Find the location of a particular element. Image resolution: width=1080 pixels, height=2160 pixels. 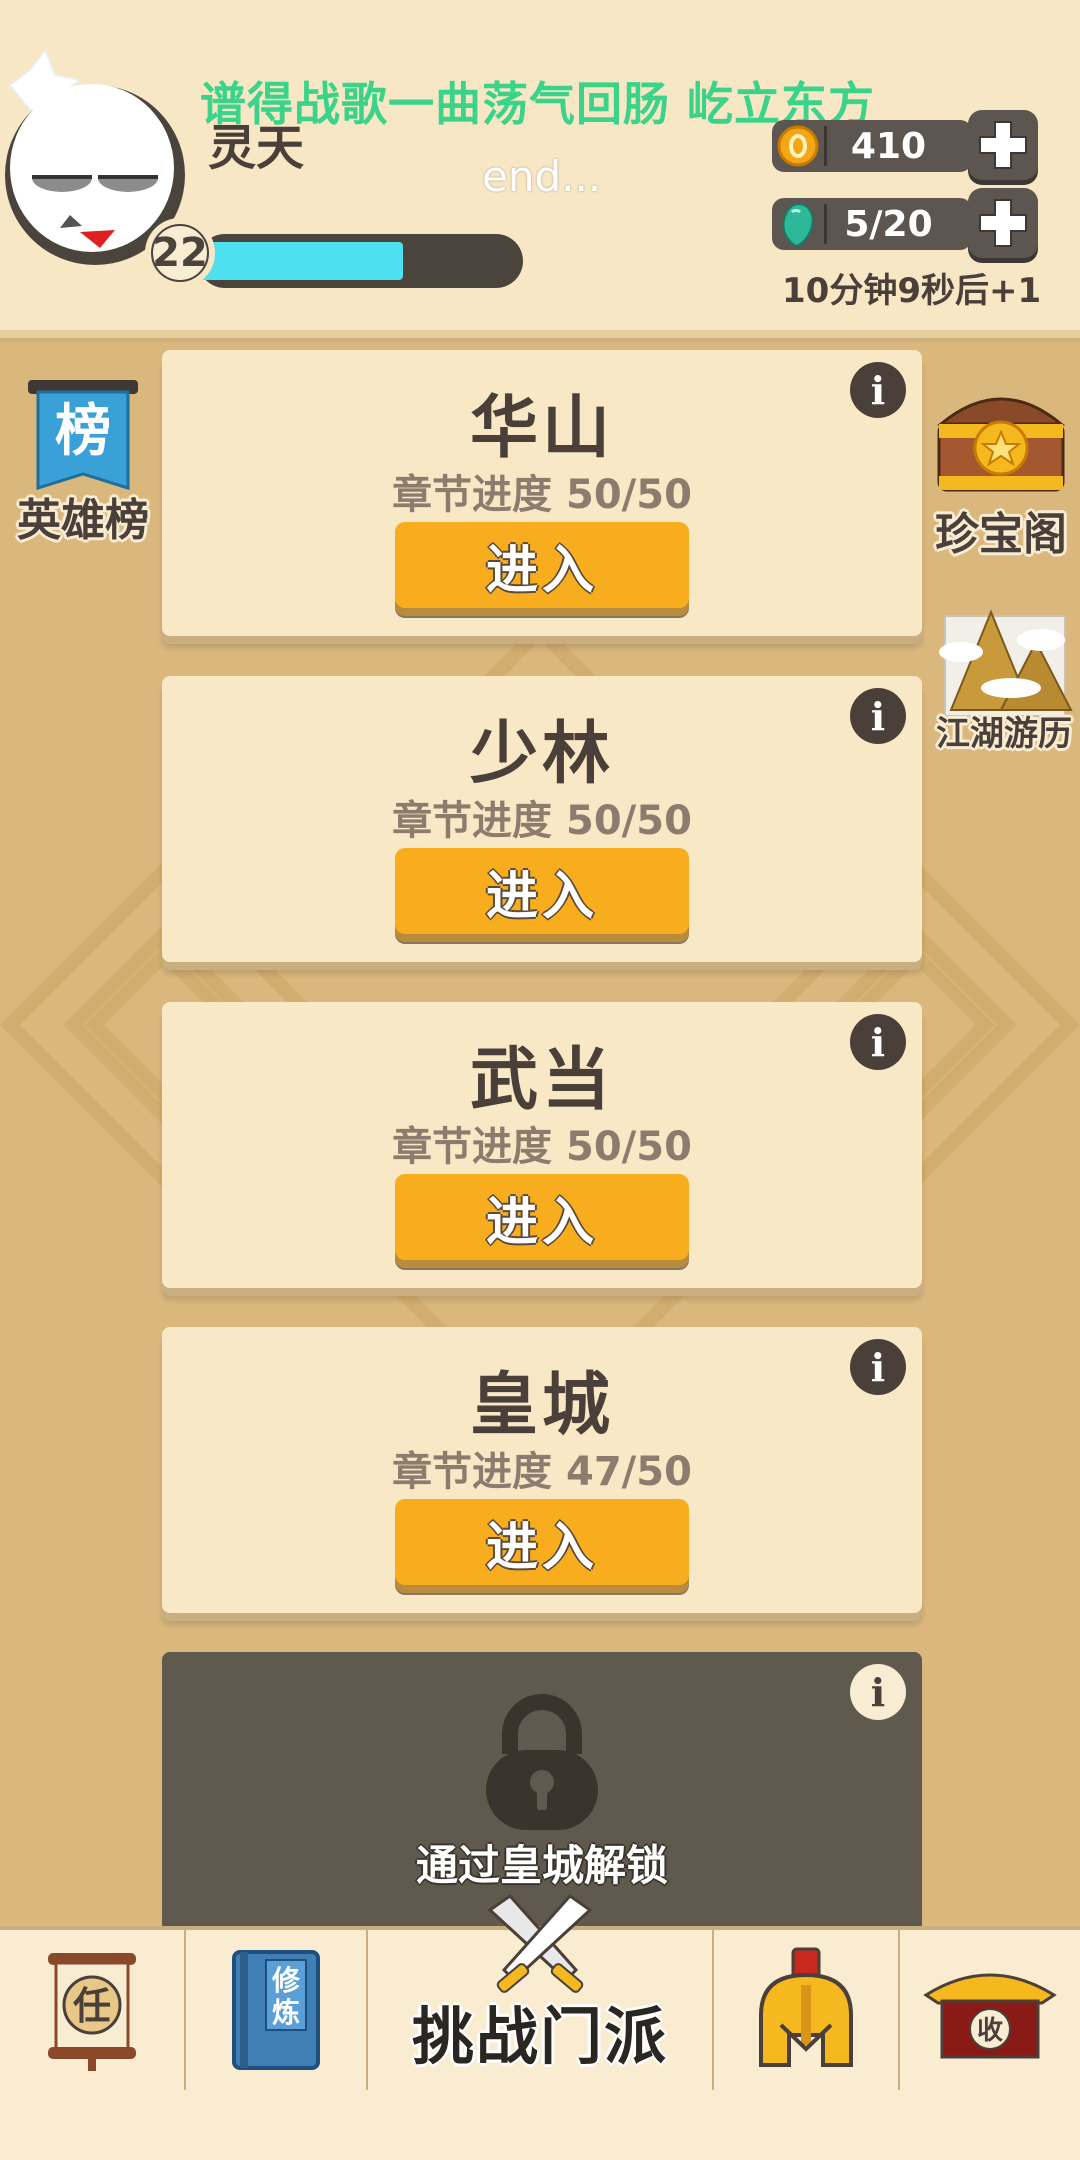

nav-challenge-label: 挑战门派 is located at coordinates (539, 2036).